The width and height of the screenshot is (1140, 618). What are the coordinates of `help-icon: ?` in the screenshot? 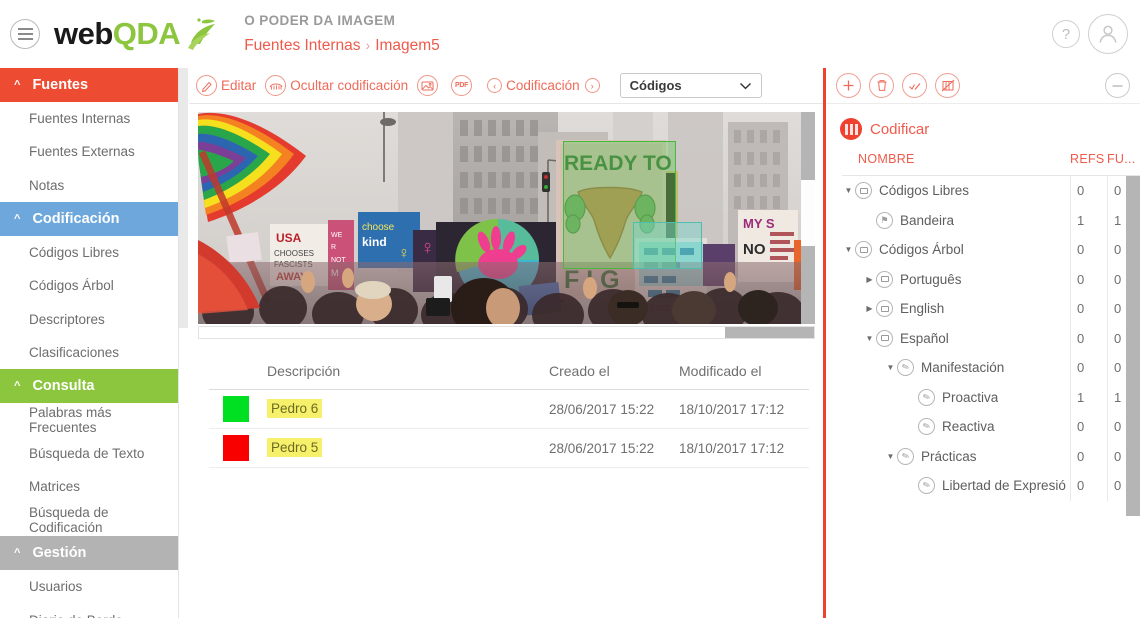 It's located at (1066, 34).